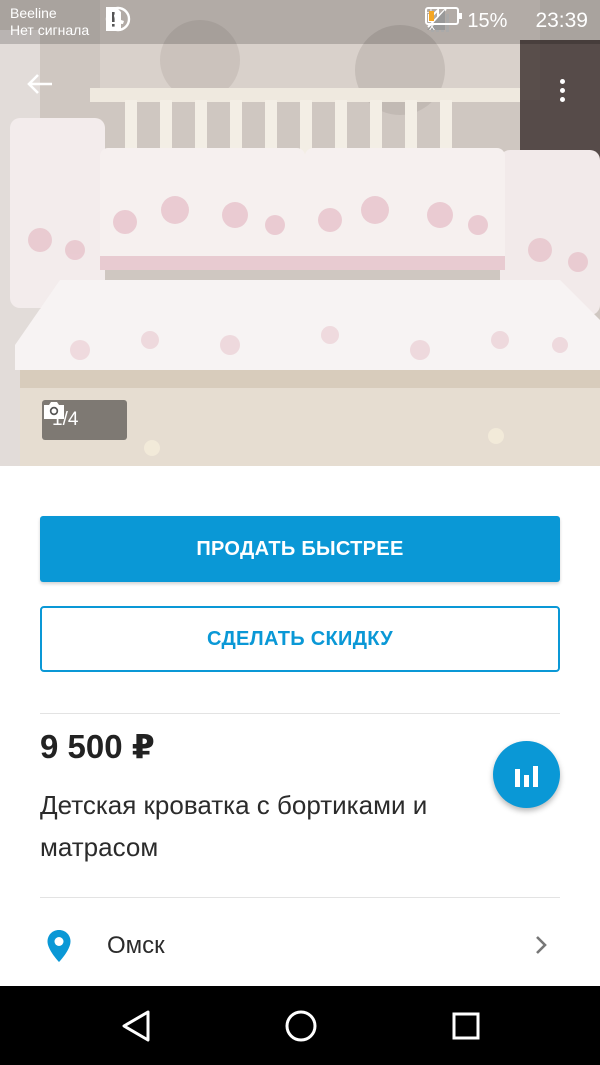  What do you see at coordinates (487, 20) in the screenshot?
I see `battery-percent: 15%` at bounding box center [487, 20].